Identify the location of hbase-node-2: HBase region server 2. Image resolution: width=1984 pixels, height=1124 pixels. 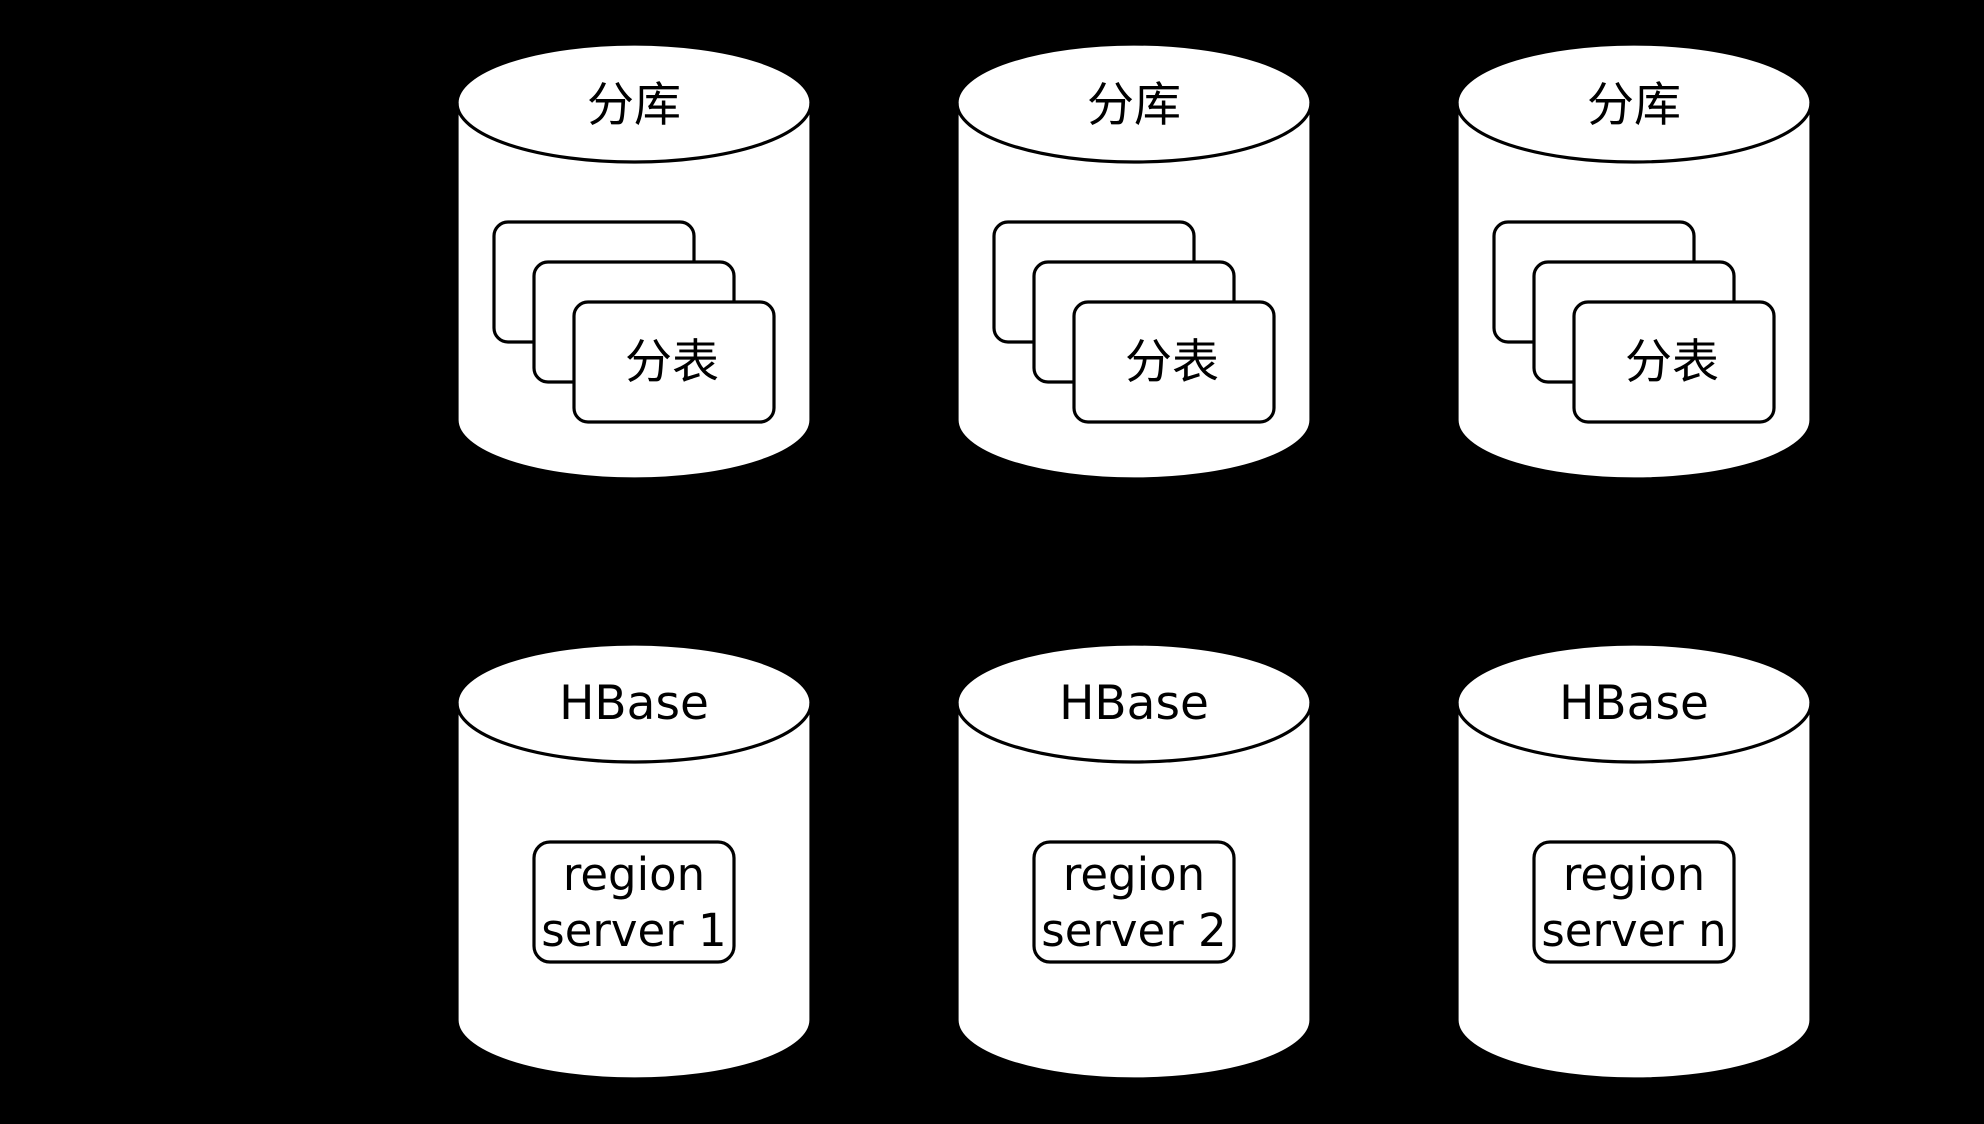
(1134, 861).